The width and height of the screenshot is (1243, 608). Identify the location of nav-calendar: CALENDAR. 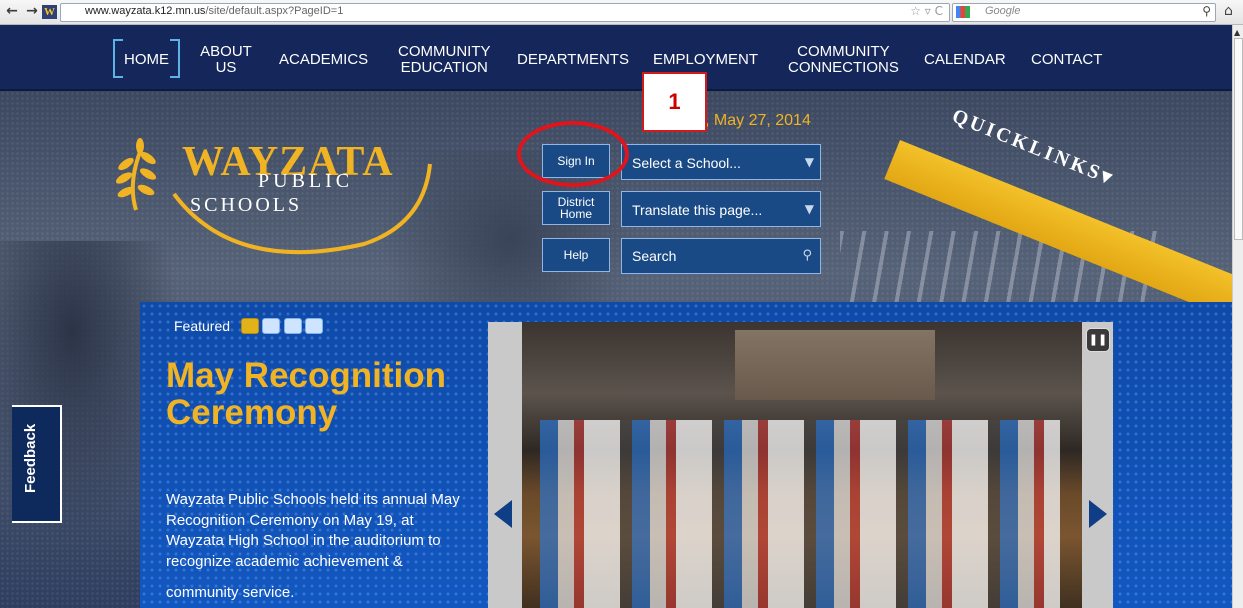
(965, 60).